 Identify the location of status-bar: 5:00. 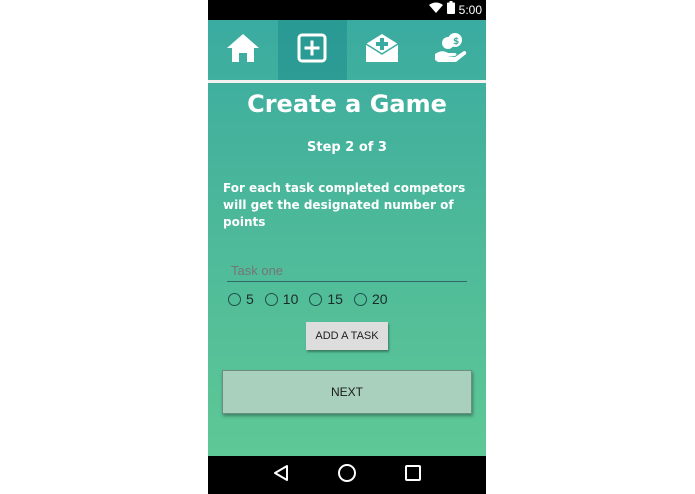
(347, 10).